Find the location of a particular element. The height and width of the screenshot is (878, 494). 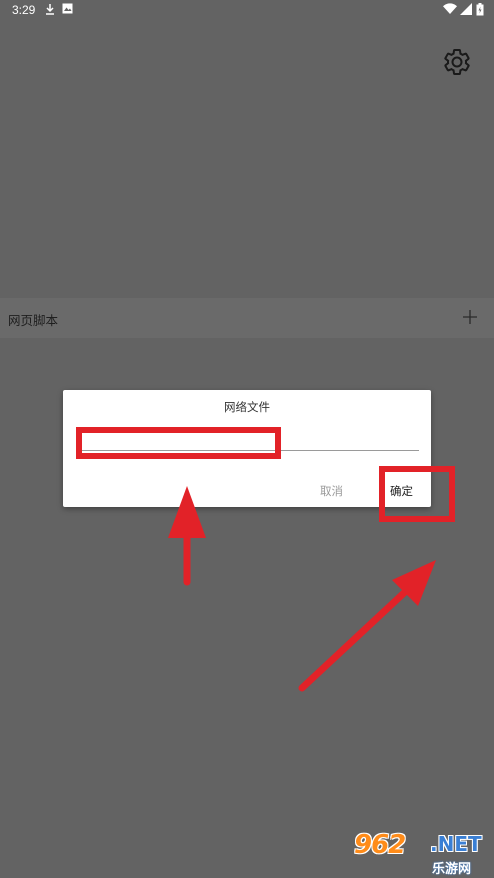

settings-button is located at coordinates (457, 62).